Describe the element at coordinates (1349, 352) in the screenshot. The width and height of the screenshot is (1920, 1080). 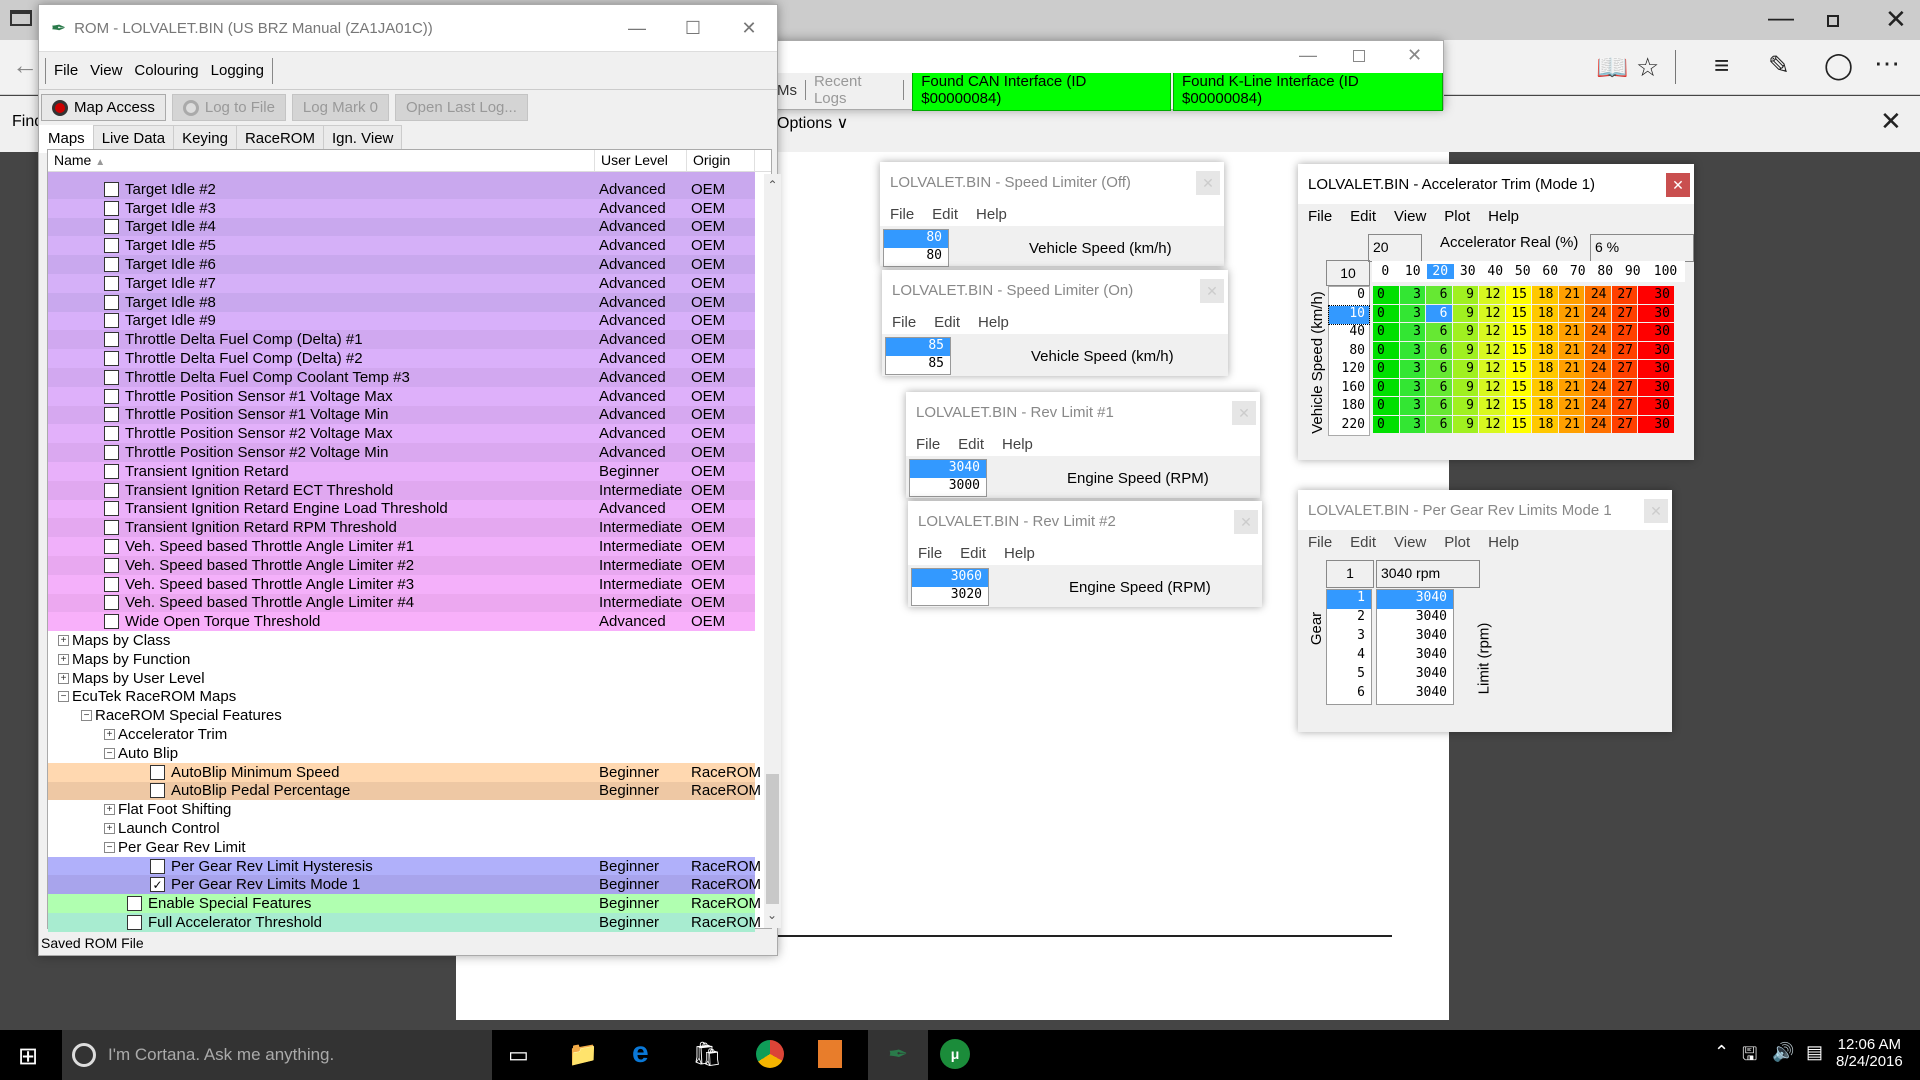
I see `y-axis-cell: 80` at that location.